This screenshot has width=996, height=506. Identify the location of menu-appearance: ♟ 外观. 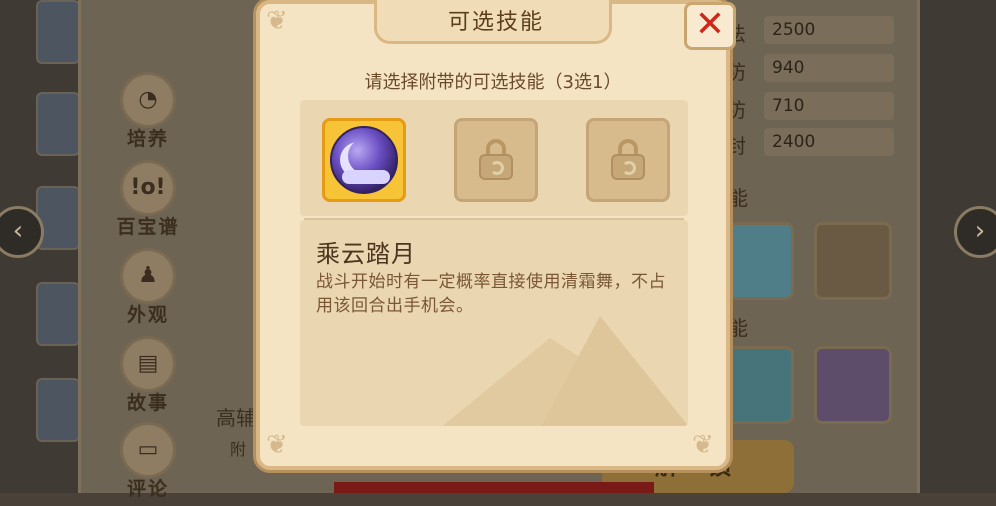
(148, 290).